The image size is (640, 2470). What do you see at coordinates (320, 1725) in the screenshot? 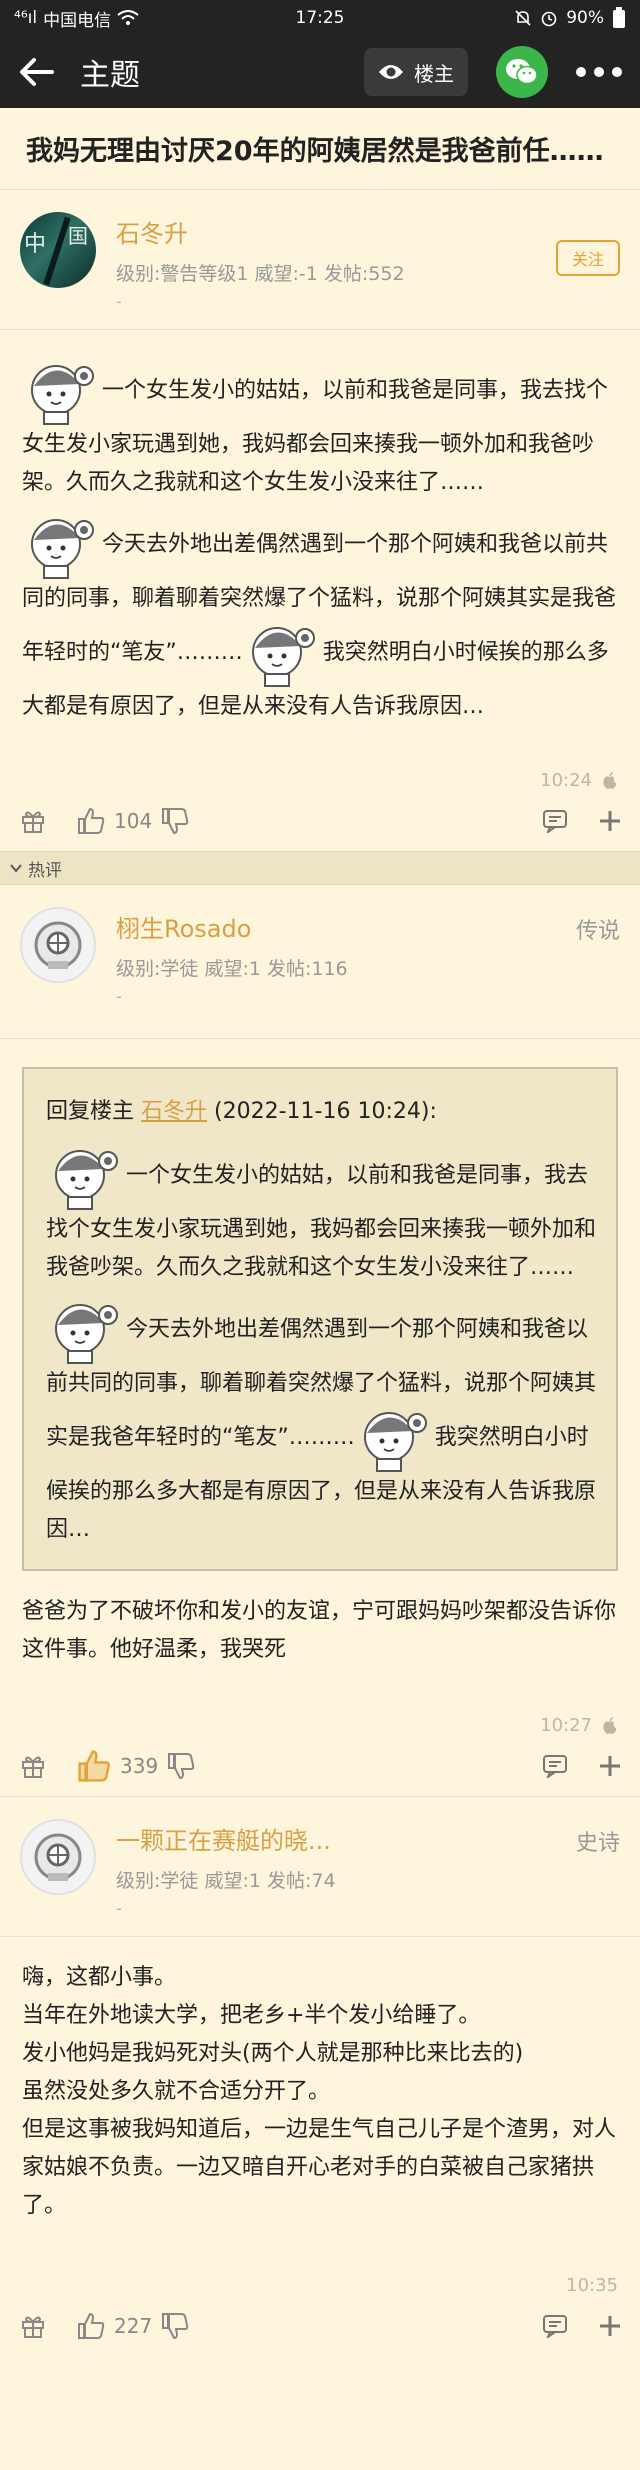
I see `post-timestamp-row: 10:27` at bounding box center [320, 1725].